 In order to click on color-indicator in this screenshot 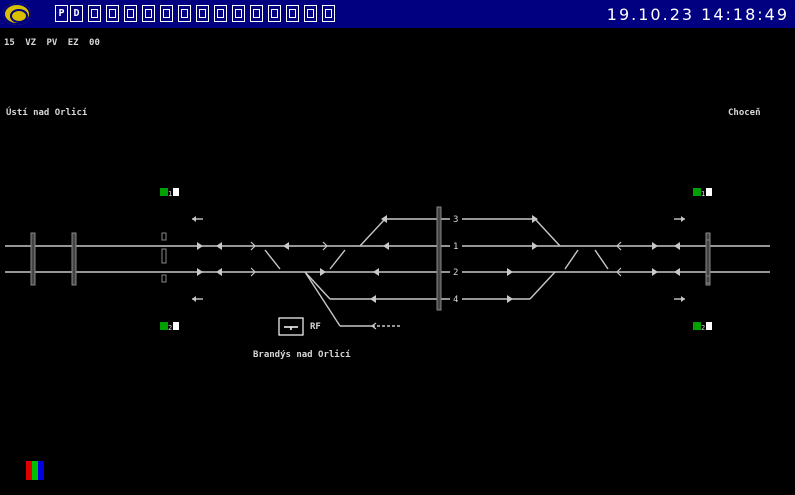, I will do `click(35, 470)`.